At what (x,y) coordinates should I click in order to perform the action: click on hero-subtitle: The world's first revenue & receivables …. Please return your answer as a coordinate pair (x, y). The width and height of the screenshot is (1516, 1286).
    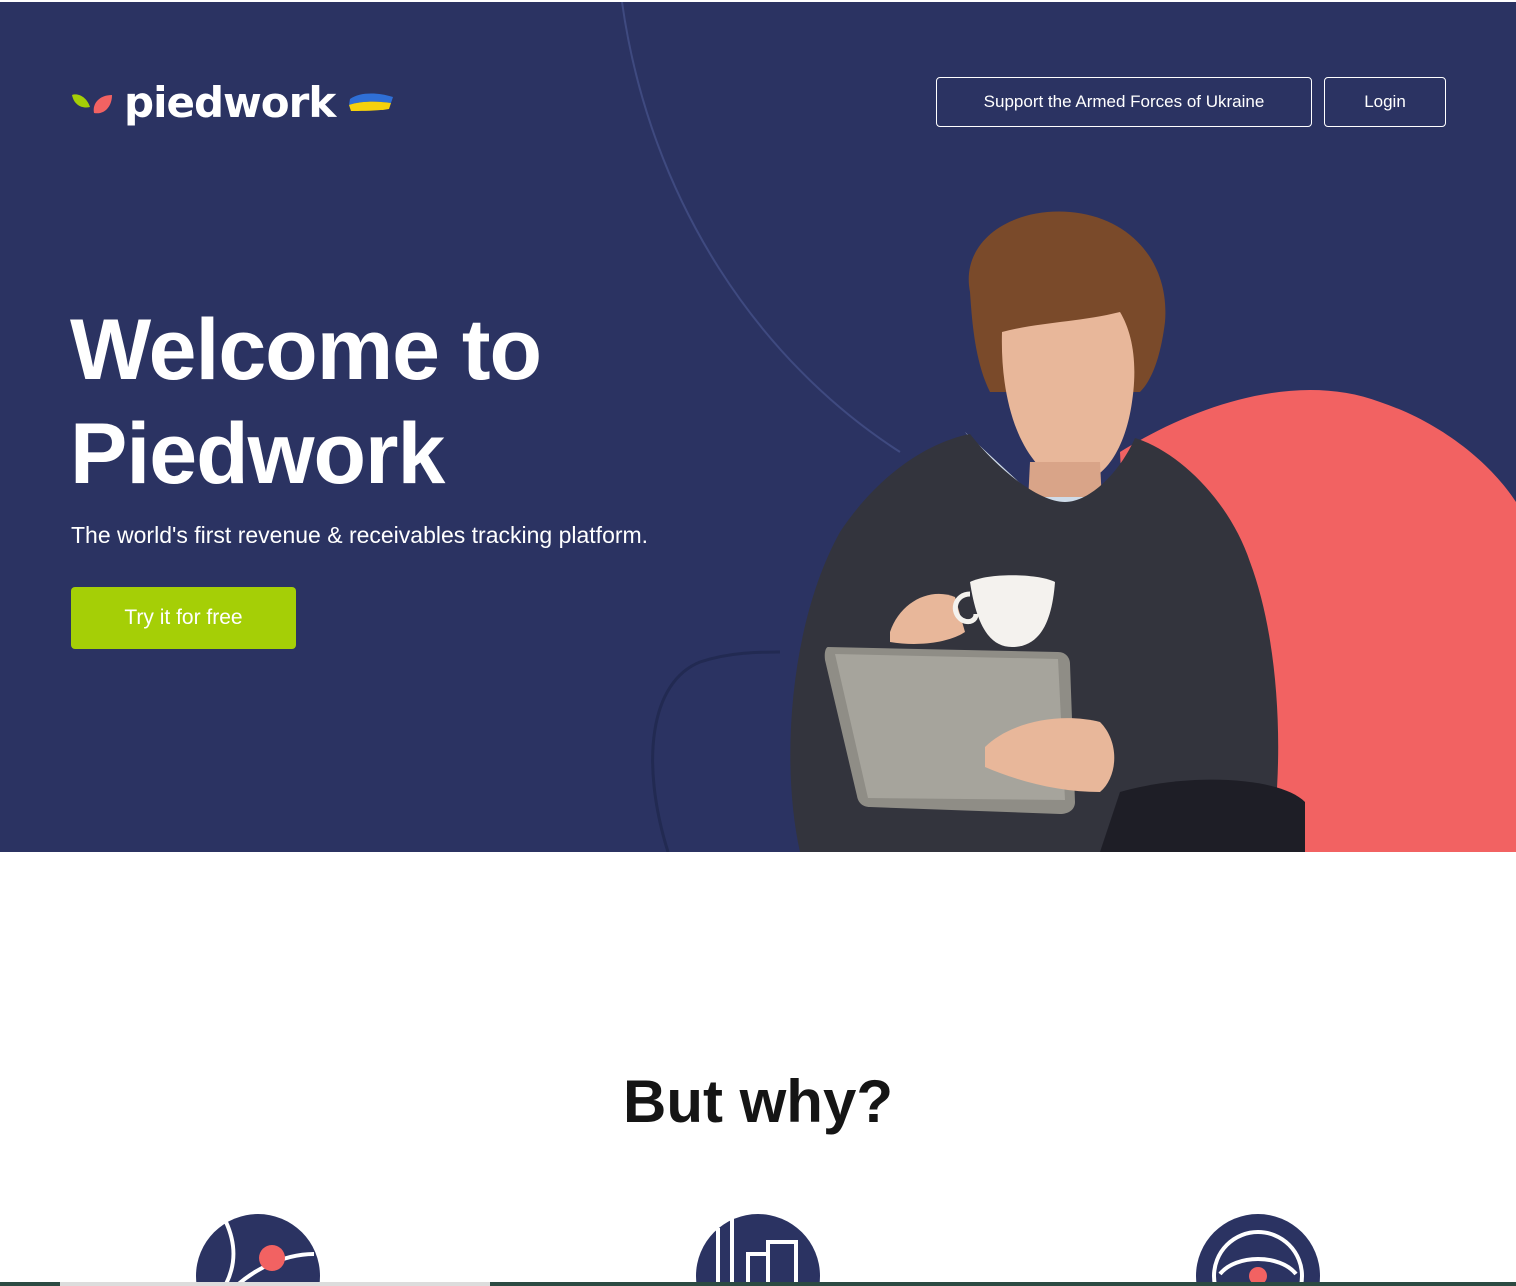
    Looking at the image, I should click on (360, 535).